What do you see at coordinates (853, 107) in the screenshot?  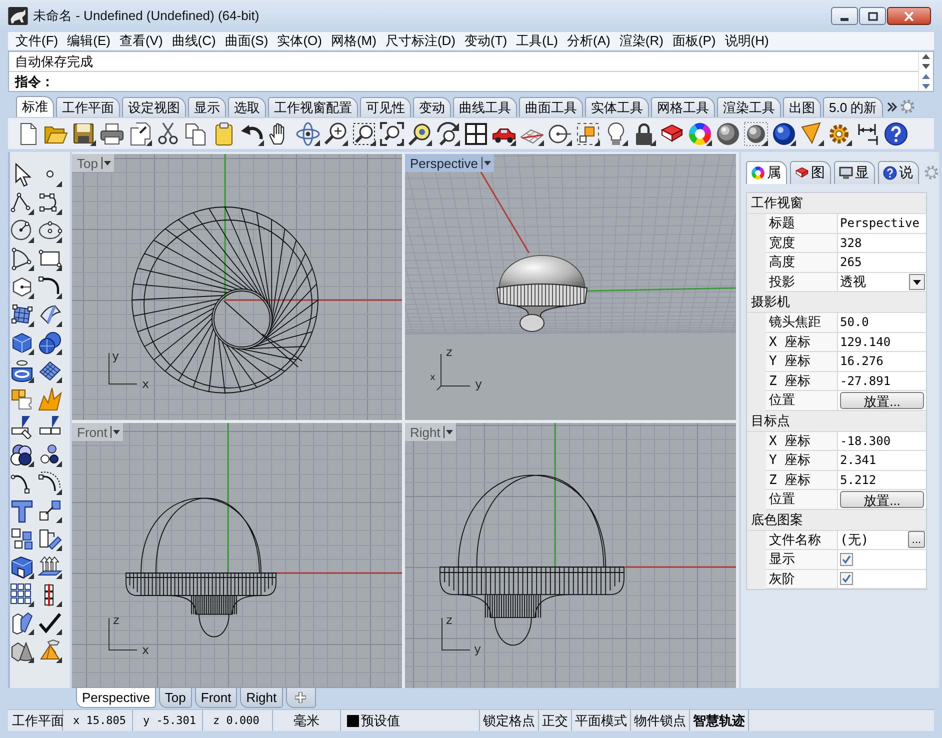 I see `toolbar-tab: 5.0 的新` at bounding box center [853, 107].